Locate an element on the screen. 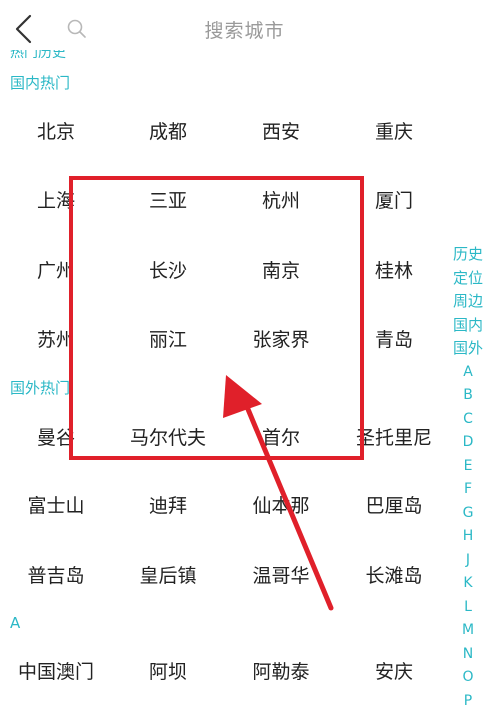 The height and width of the screenshot is (713, 489). index-nearby: 周边 is located at coordinates (468, 302).